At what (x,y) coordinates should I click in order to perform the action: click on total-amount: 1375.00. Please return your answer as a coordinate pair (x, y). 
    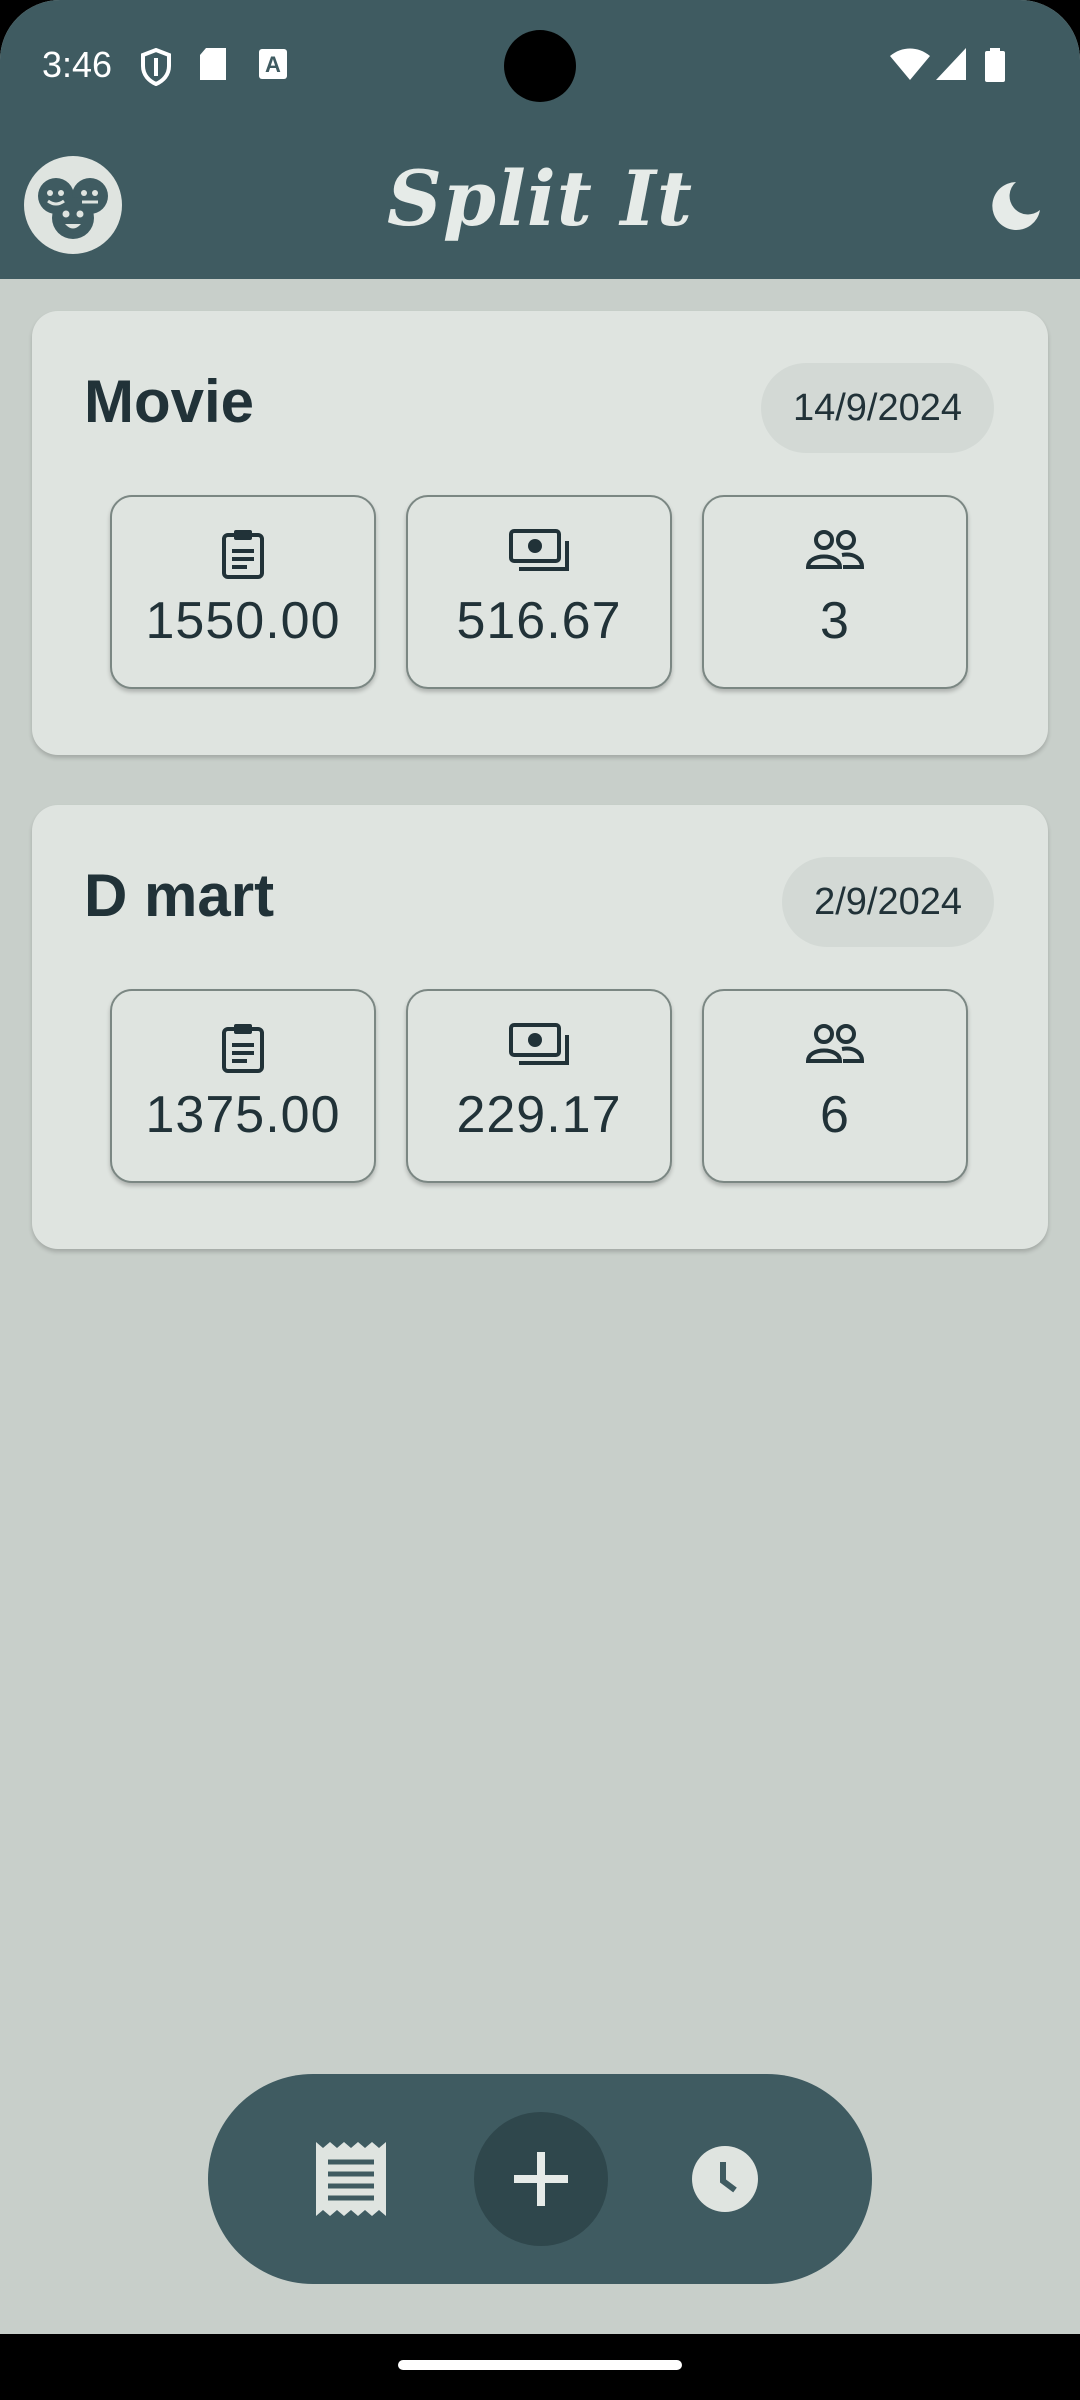
    Looking at the image, I should click on (243, 1115).